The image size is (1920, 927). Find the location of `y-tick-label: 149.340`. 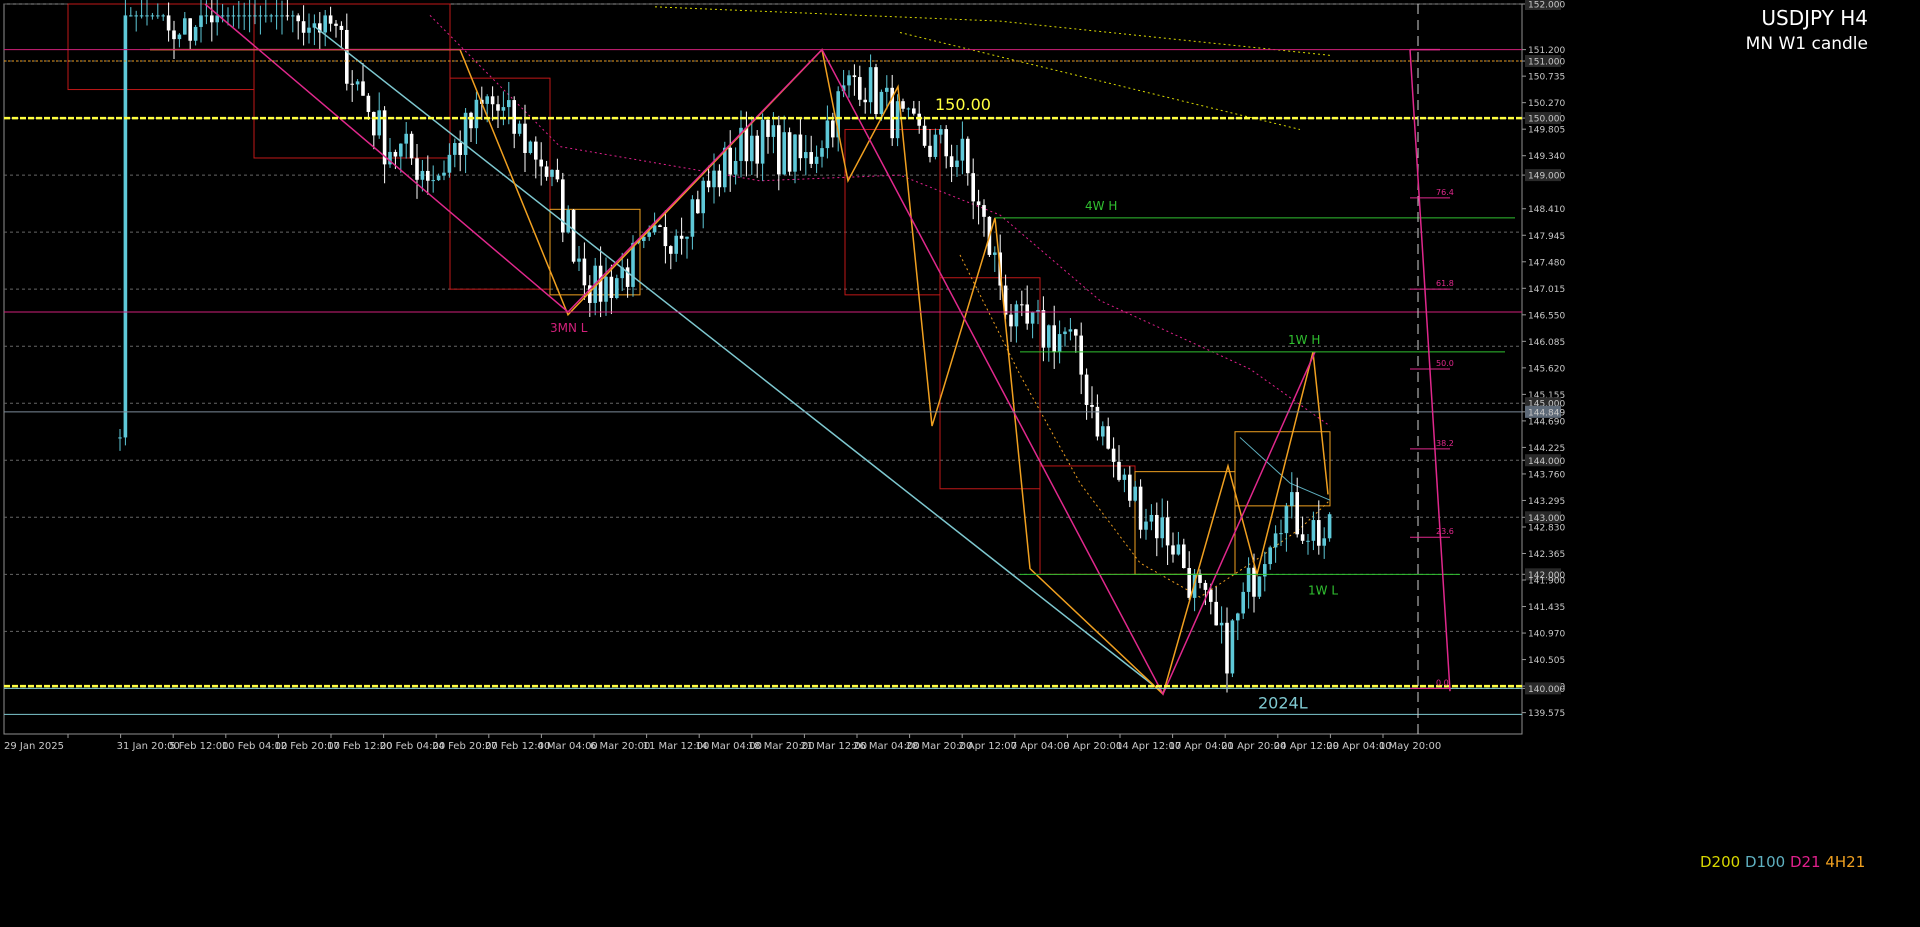

y-tick-label: 149.340 is located at coordinates (1546, 157).